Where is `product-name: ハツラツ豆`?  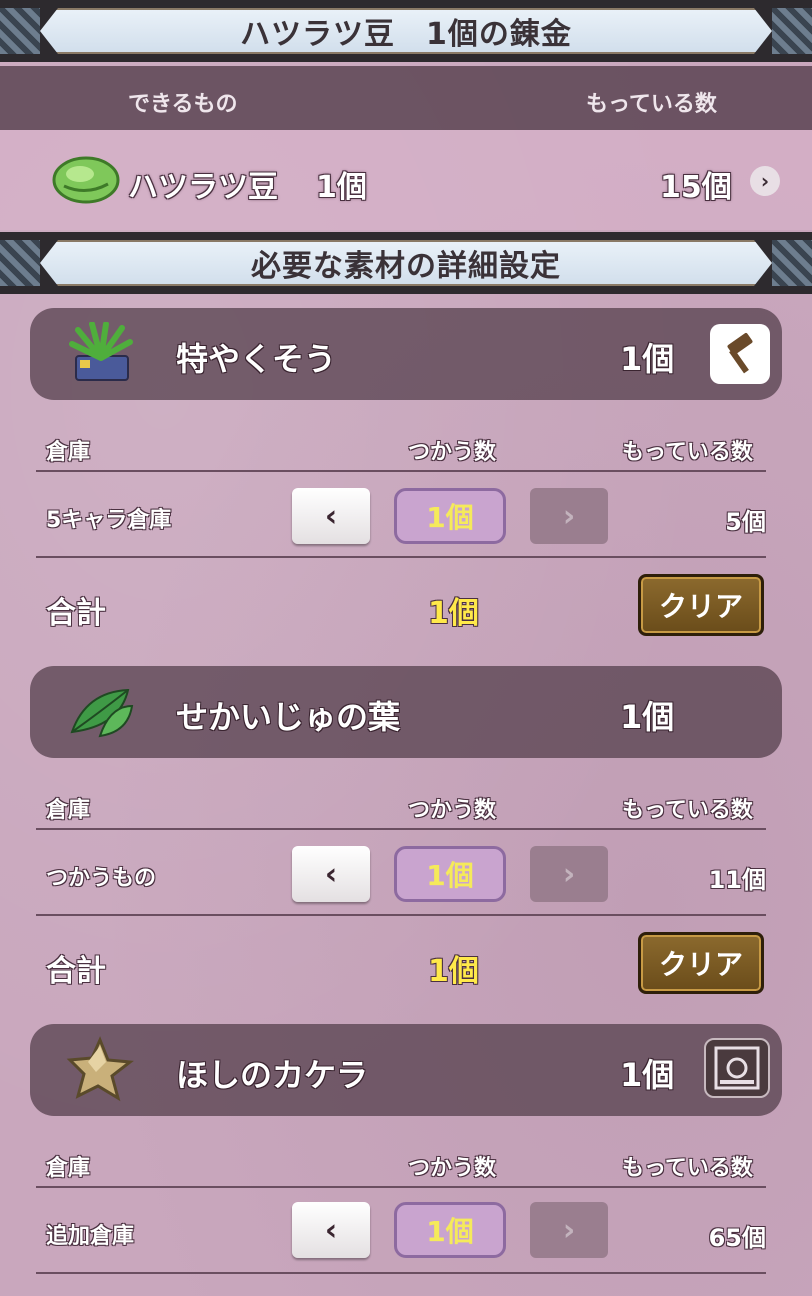 product-name: ハツラツ豆 is located at coordinates (203, 187).